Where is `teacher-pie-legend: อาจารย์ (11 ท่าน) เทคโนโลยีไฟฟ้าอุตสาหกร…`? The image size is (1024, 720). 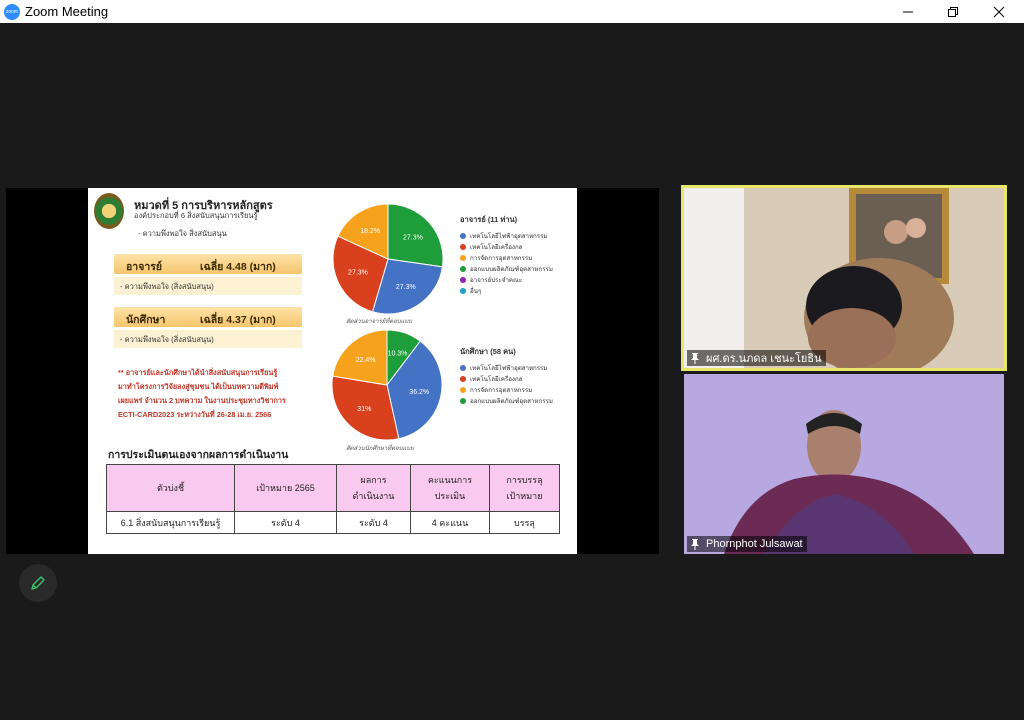 teacher-pie-legend: อาจารย์ (11 ท่าน) เทคโนโลยีไฟฟ้าอุตสาหกร… is located at coordinates (506, 255).